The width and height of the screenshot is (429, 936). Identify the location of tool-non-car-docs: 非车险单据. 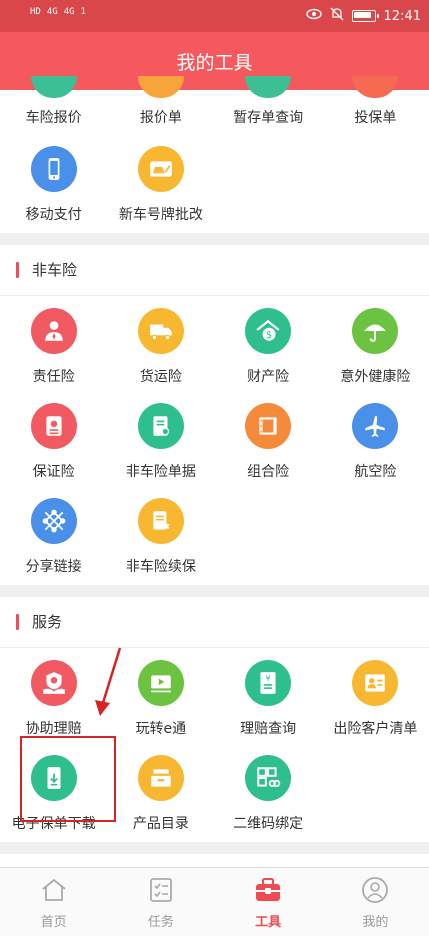
(160, 442).